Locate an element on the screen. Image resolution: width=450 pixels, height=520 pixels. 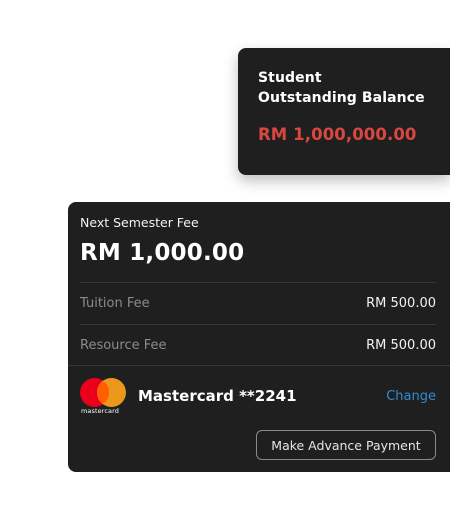
fee-row-label: Tuition Fee is located at coordinates (115, 303).